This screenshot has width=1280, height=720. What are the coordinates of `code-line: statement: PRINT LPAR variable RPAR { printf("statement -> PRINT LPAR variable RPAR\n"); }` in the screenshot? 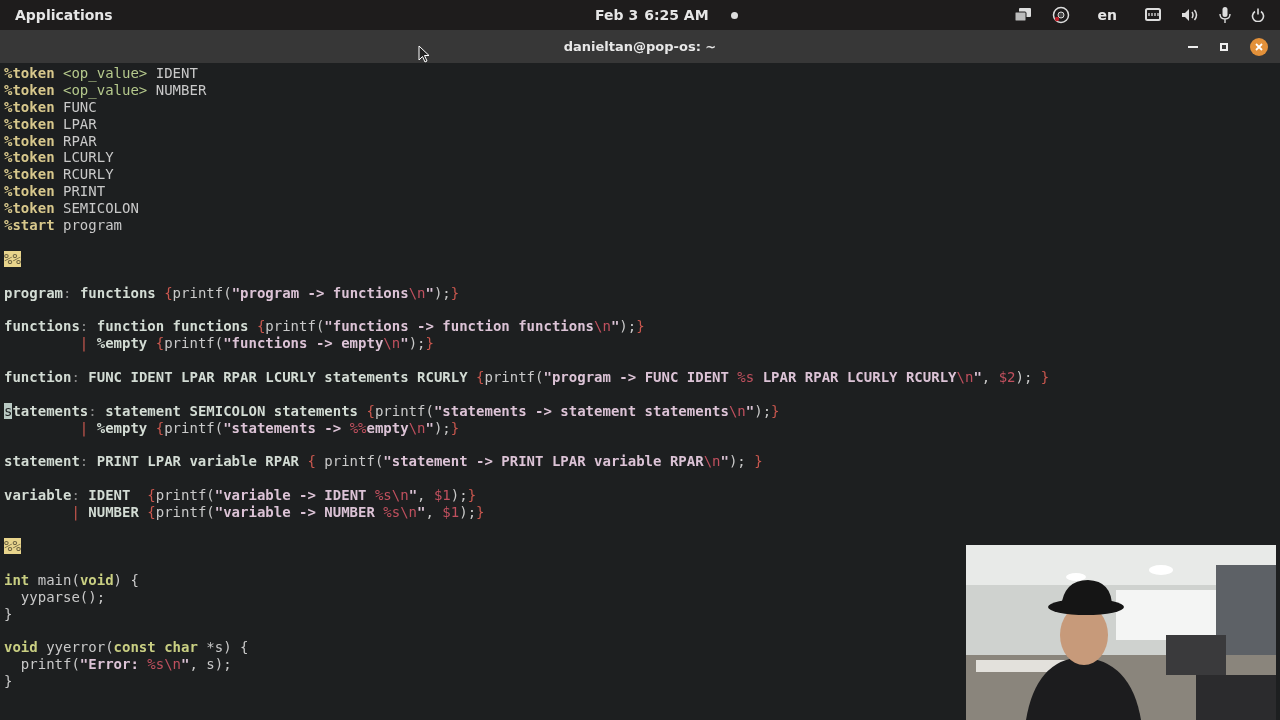 It's located at (383, 462).